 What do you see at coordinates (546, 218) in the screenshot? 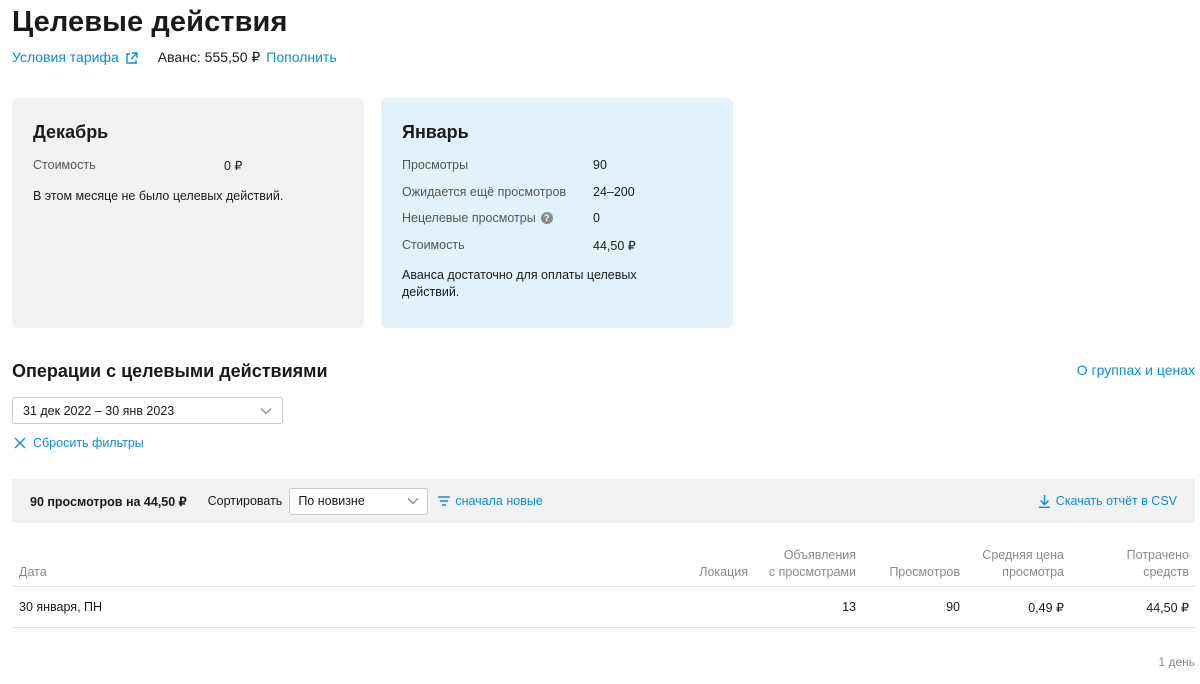
I see `help-icon: ?` at bounding box center [546, 218].